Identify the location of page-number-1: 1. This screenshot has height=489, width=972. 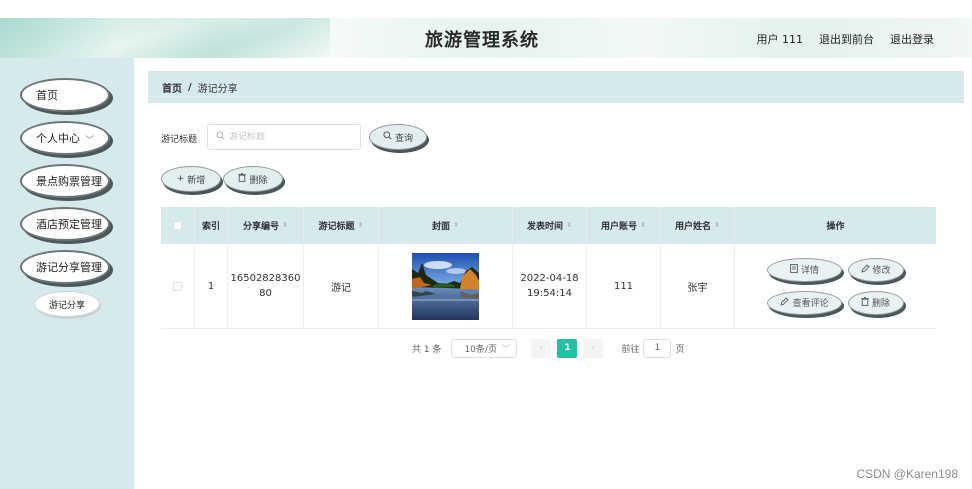
(567, 348).